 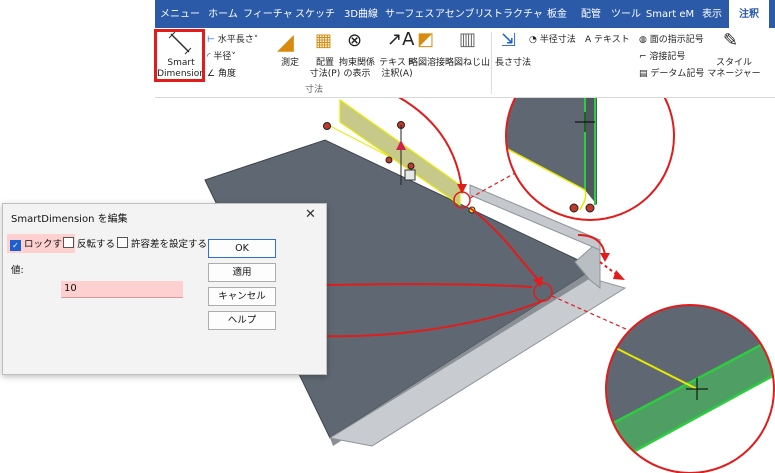 What do you see at coordinates (223, 14) in the screenshot?
I see `tab-home: ホーム` at bounding box center [223, 14].